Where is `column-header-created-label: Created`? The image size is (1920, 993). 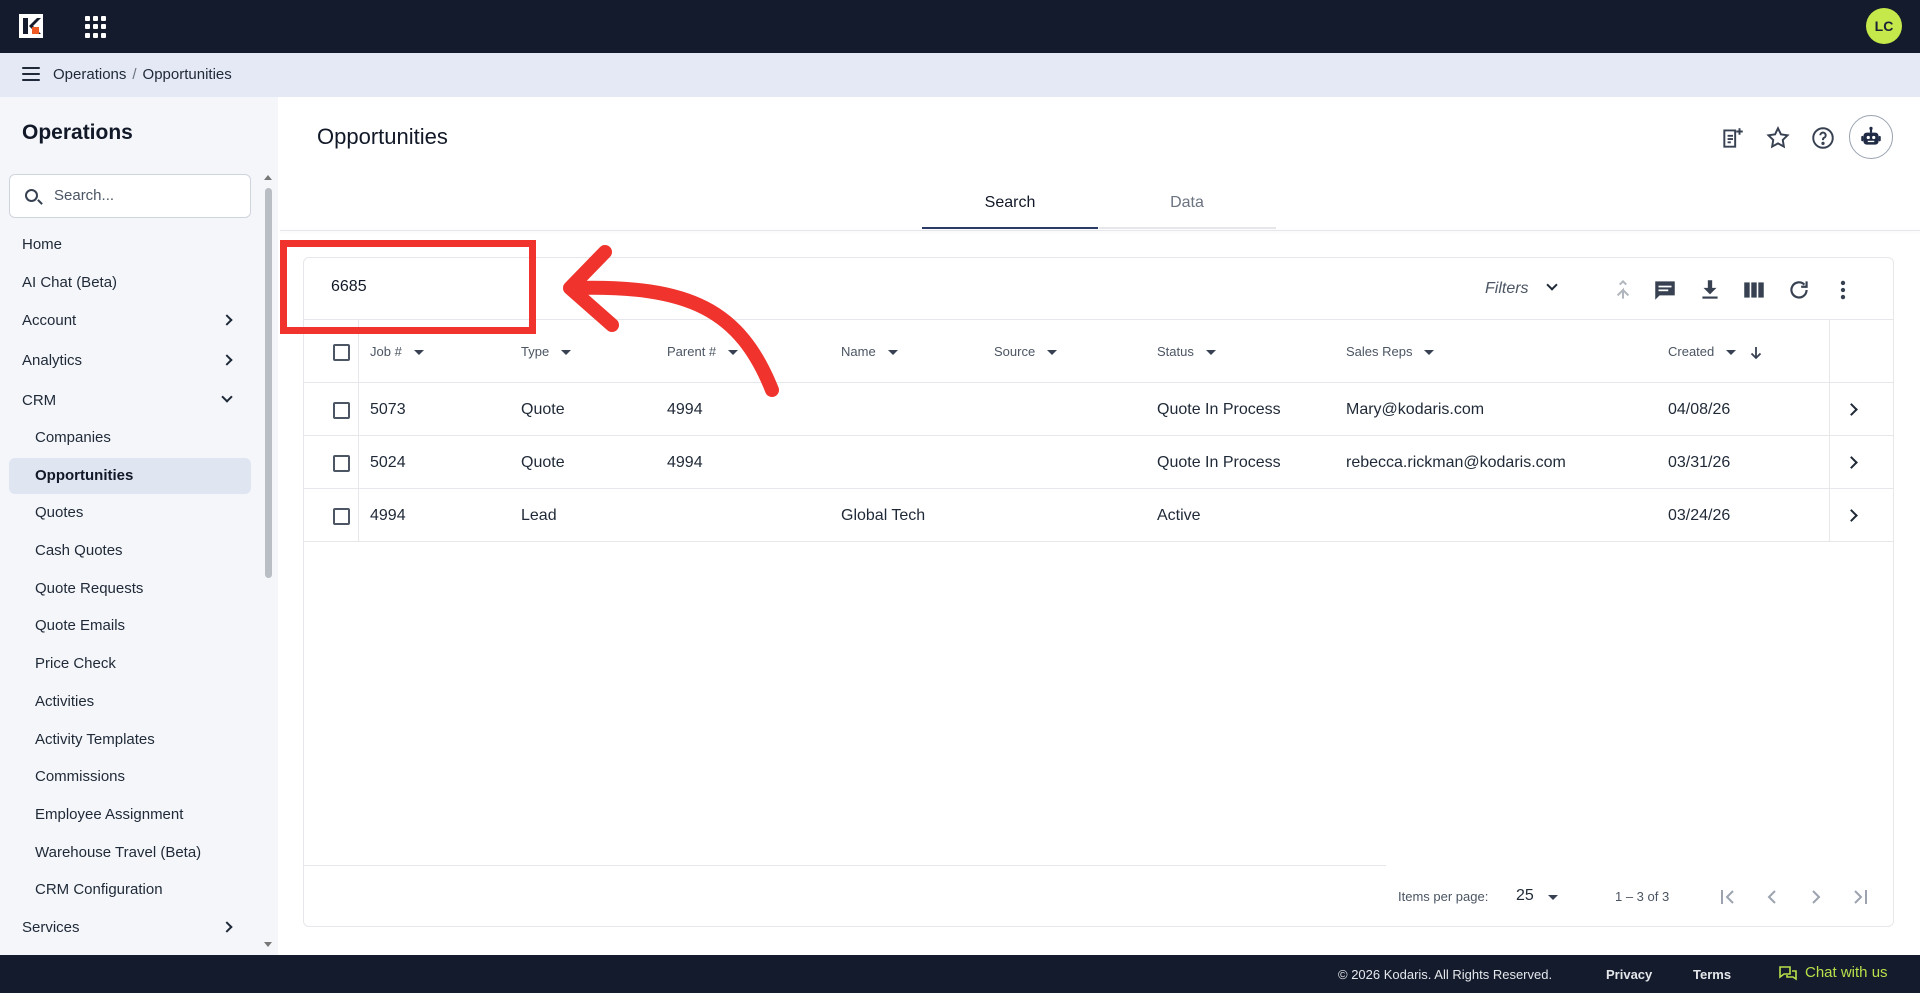
column-header-created-label: Created is located at coordinates (1691, 351).